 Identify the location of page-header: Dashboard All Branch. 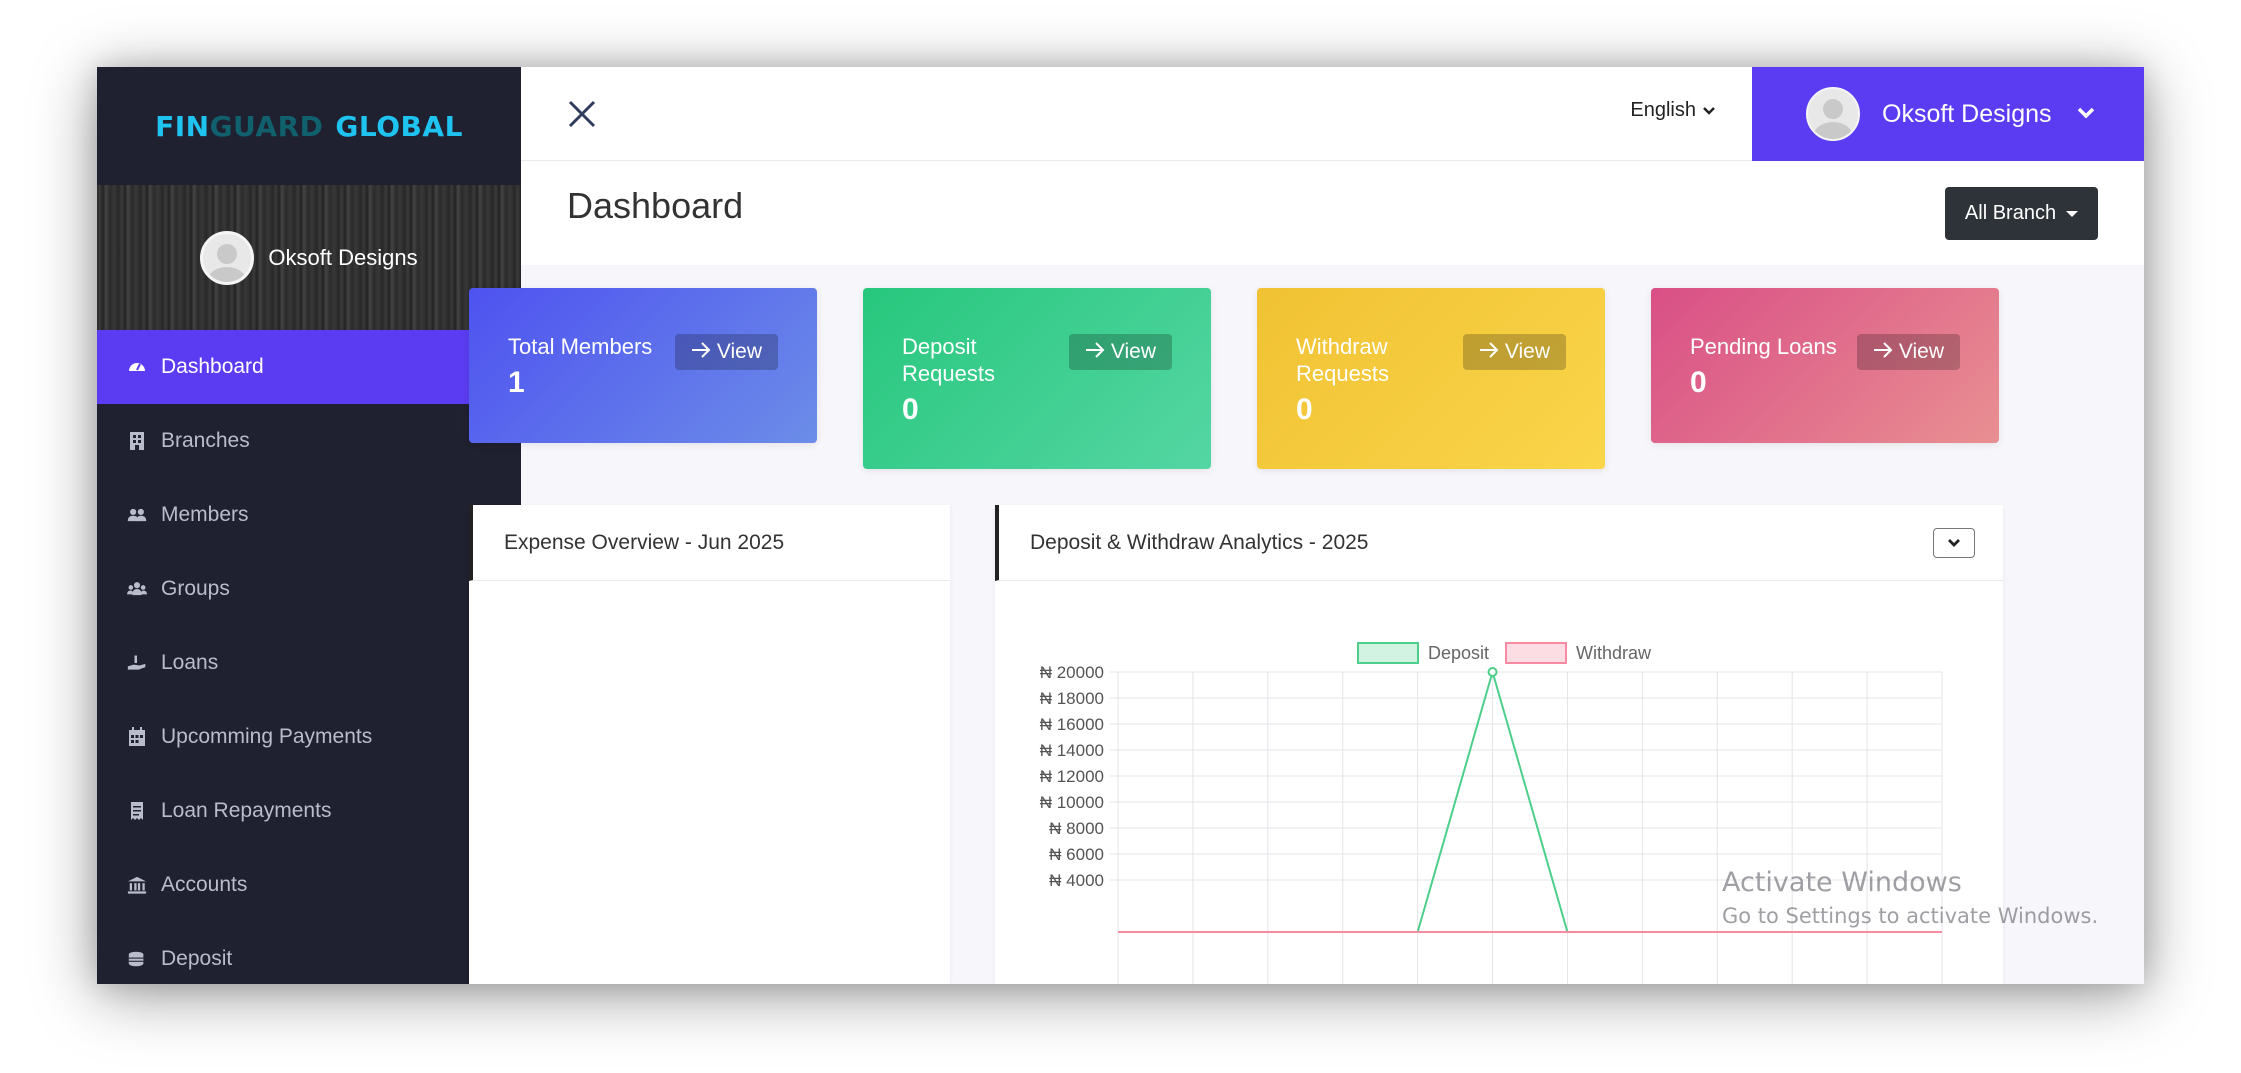
(1332, 213).